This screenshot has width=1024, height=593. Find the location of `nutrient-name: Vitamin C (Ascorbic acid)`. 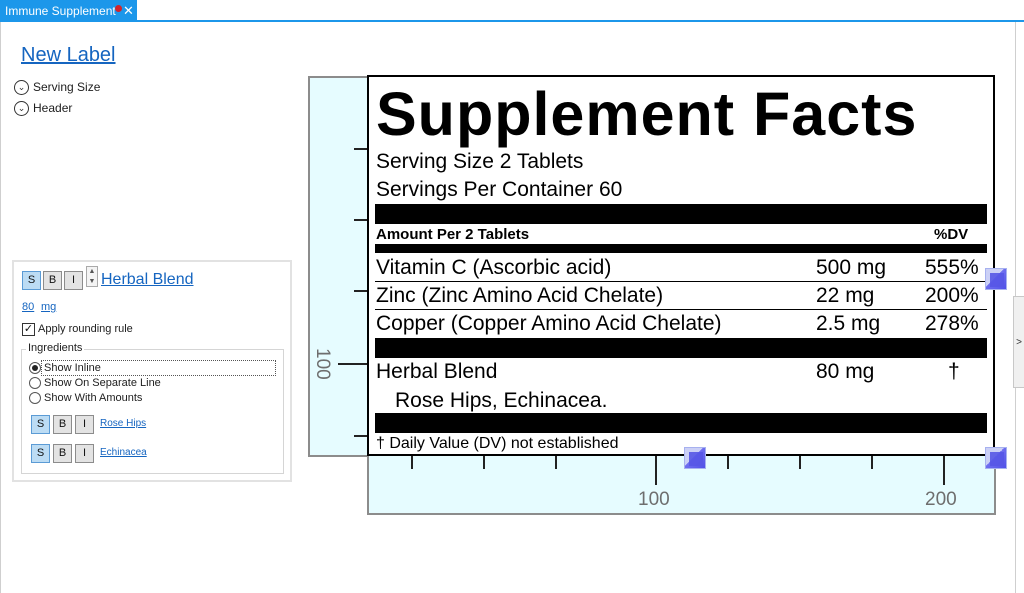

nutrient-name: Vitamin C (Ascorbic acid) is located at coordinates (493, 268).